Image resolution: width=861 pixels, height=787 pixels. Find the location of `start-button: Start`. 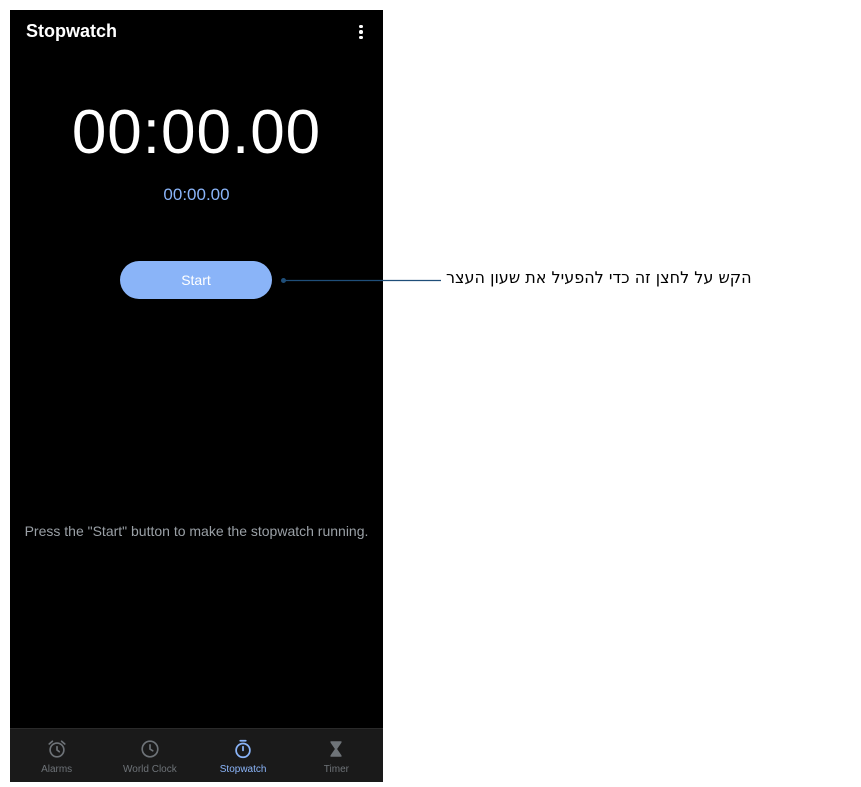

start-button: Start is located at coordinates (196, 280).